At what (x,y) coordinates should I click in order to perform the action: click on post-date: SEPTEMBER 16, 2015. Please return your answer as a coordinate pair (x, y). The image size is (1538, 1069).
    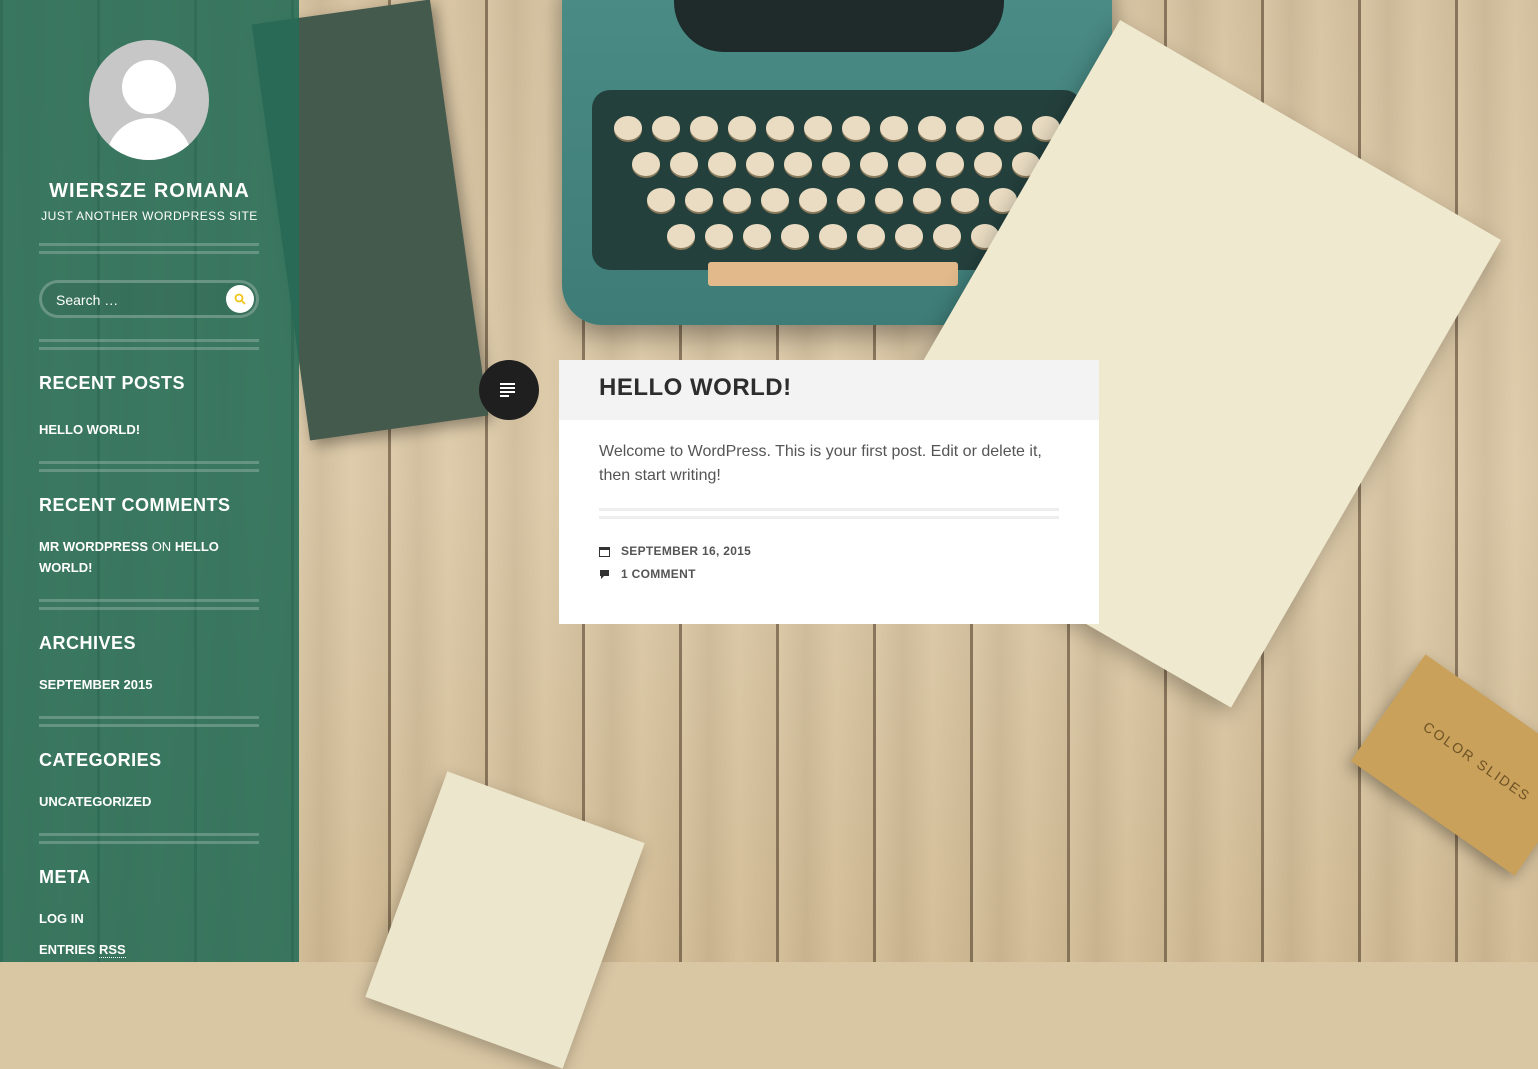
    Looking at the image, I should click on (686, 551).